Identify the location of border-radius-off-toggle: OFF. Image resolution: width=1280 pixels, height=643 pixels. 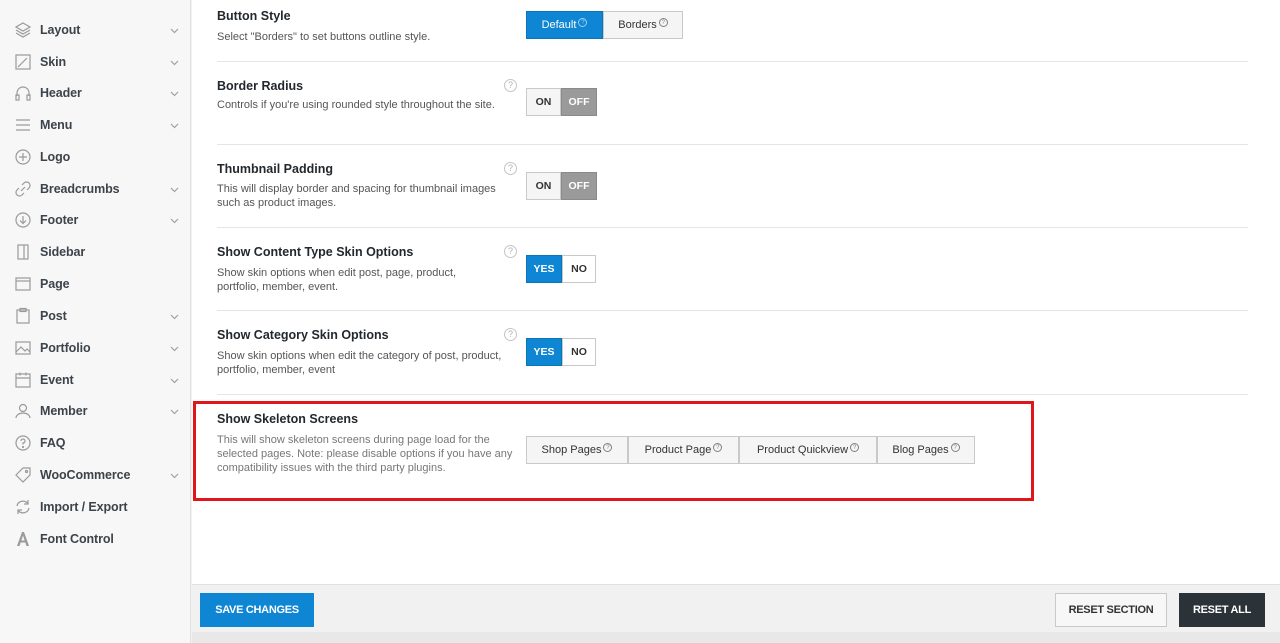
(579, 102).